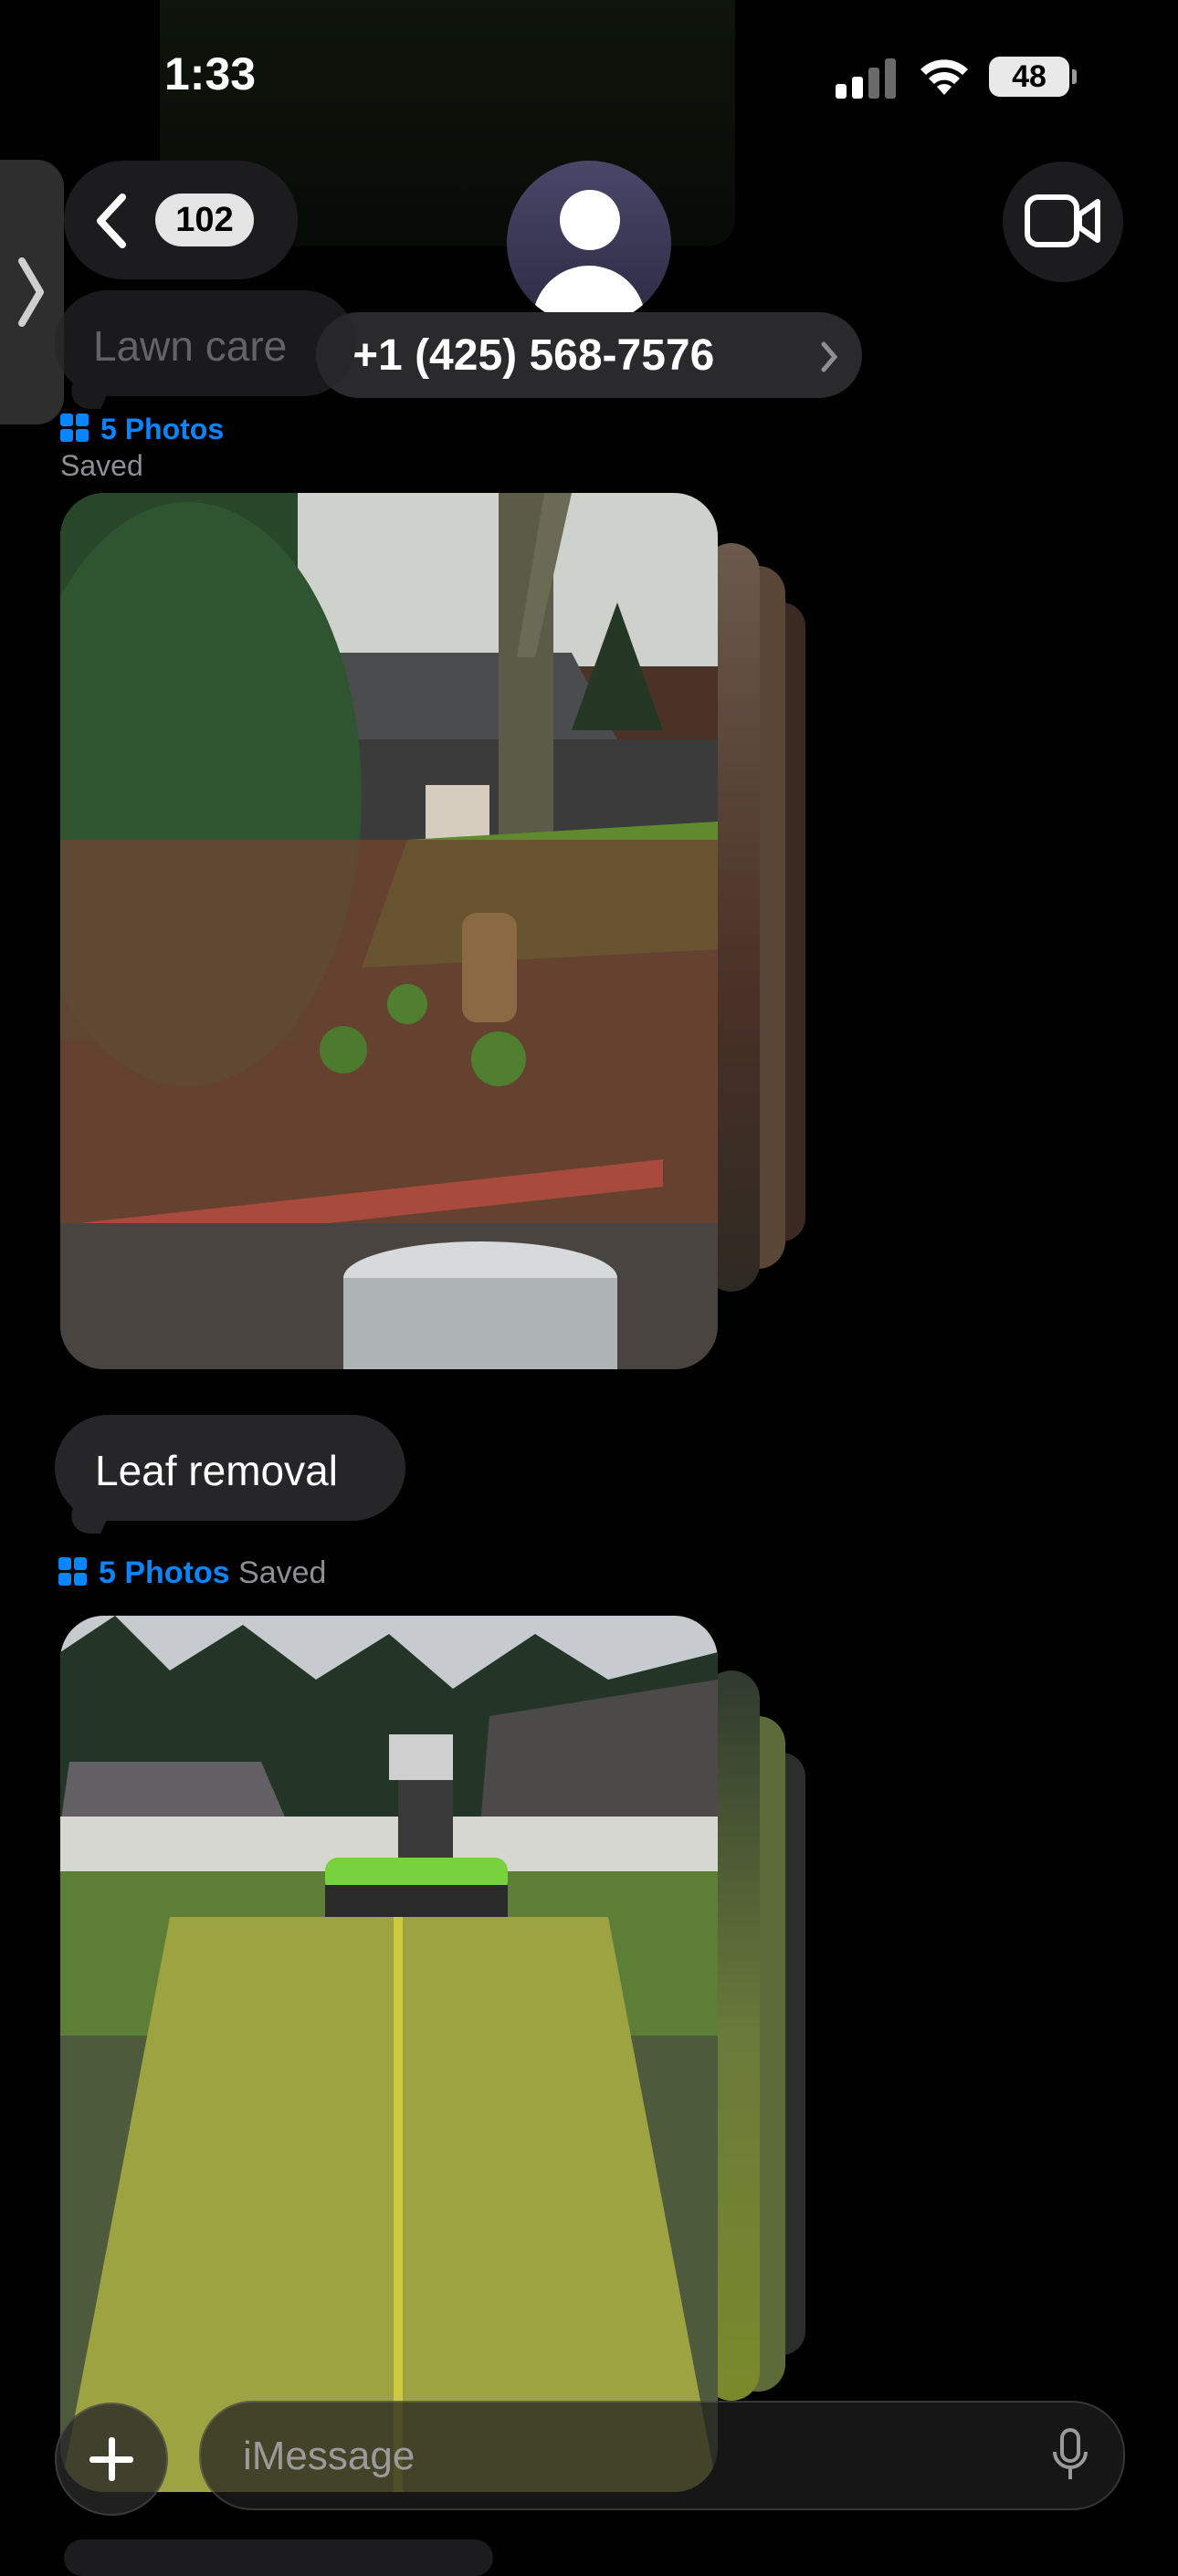 This screenshot has width=1178, height=2576. What do you see at coordinates (866, 79) in the screenshot?
I see `cellular-signal-icon` at bounding box center [866, 79].